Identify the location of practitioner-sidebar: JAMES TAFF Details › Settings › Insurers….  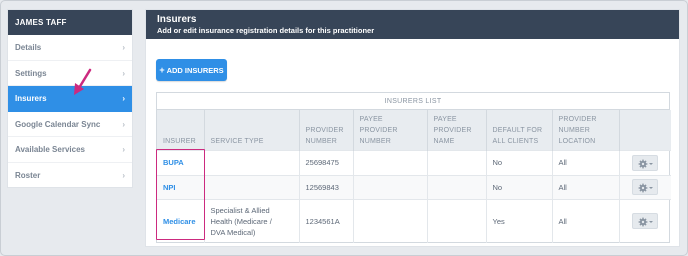
(70, 98).